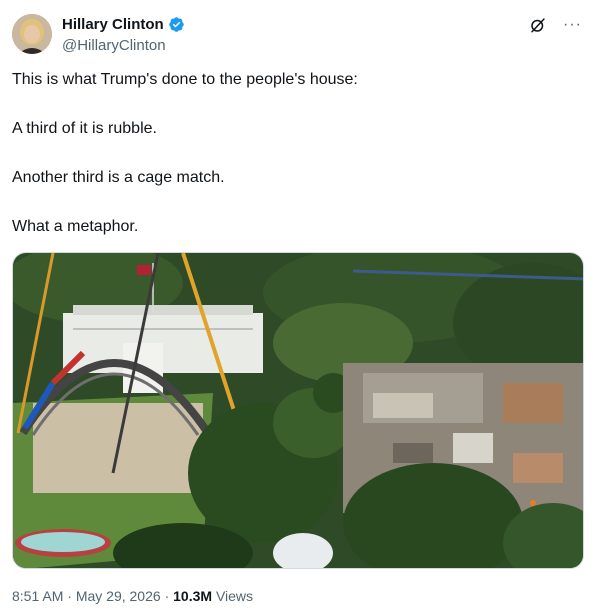  What do you see at coordinates (75, 226) in the screenshot?
I see `tweet-line: What a metaphor.` at bounding box center [75, 226].